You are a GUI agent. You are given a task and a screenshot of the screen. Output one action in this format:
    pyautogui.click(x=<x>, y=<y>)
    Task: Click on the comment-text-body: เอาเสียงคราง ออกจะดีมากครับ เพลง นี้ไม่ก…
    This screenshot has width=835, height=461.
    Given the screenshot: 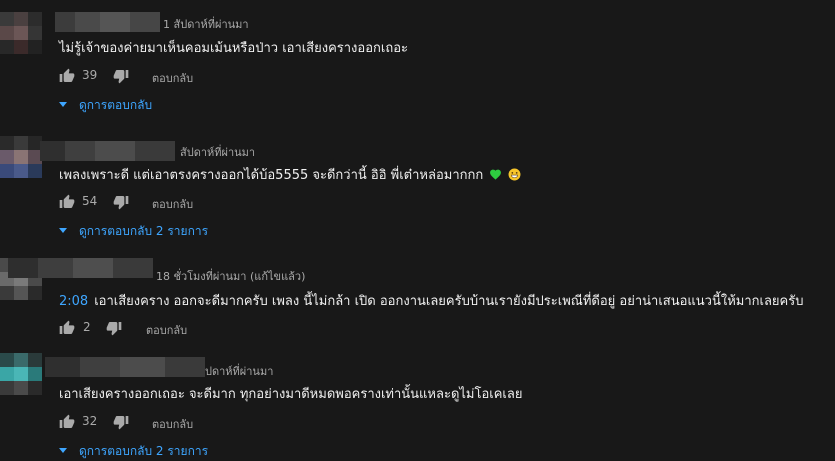 What is the action you would take?
    pyautogui.click(x=449, y=301)
    